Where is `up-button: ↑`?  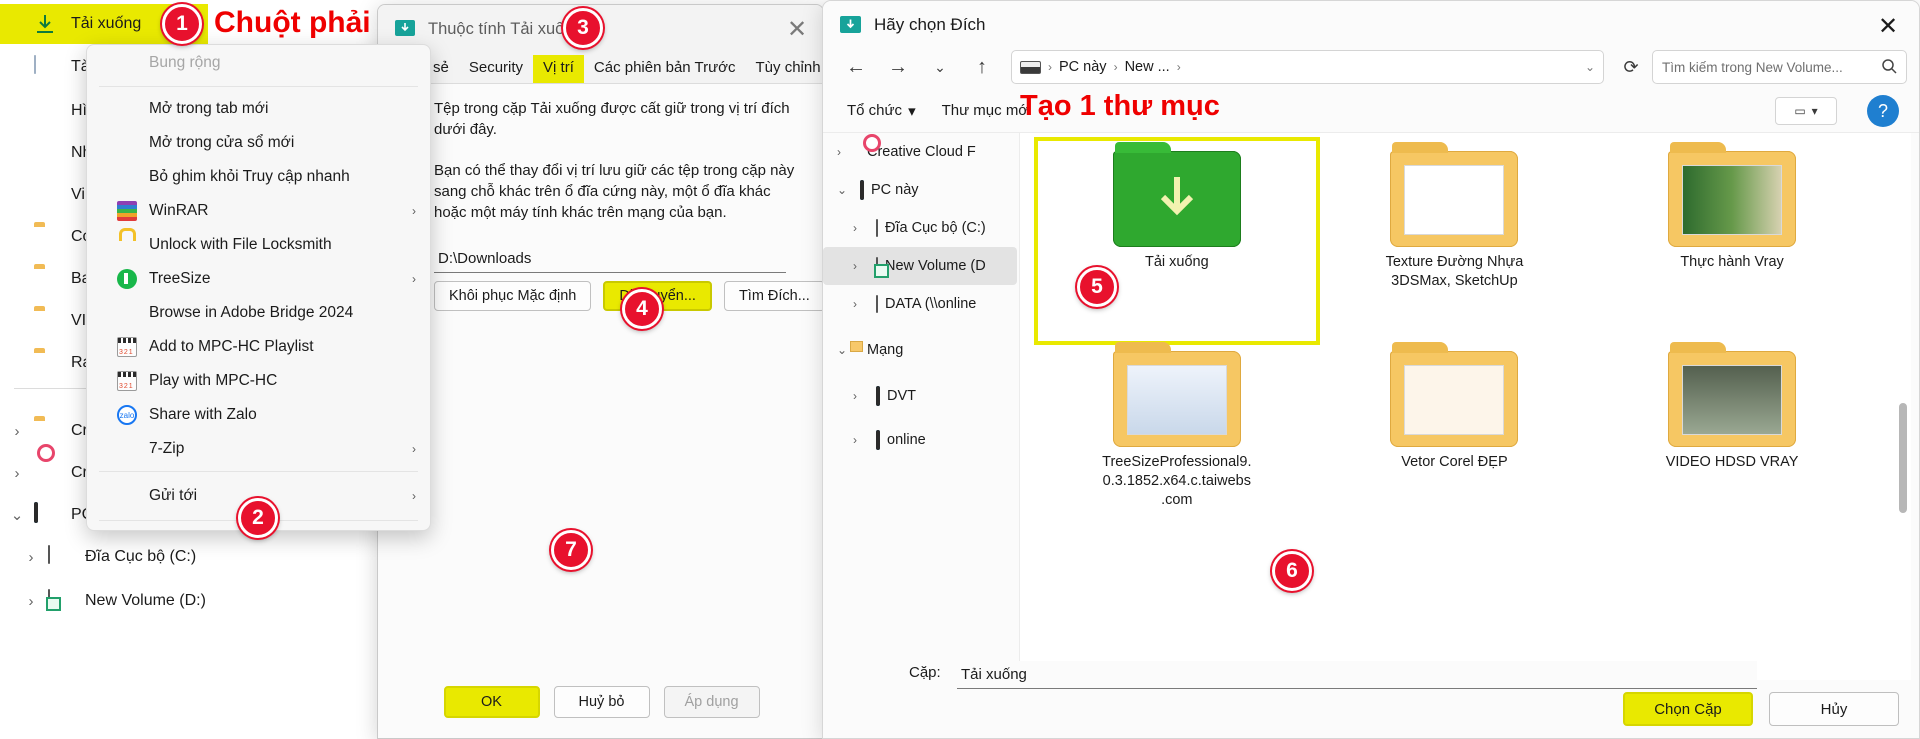 up-button: ↑ is located at coordinates (982, 67).